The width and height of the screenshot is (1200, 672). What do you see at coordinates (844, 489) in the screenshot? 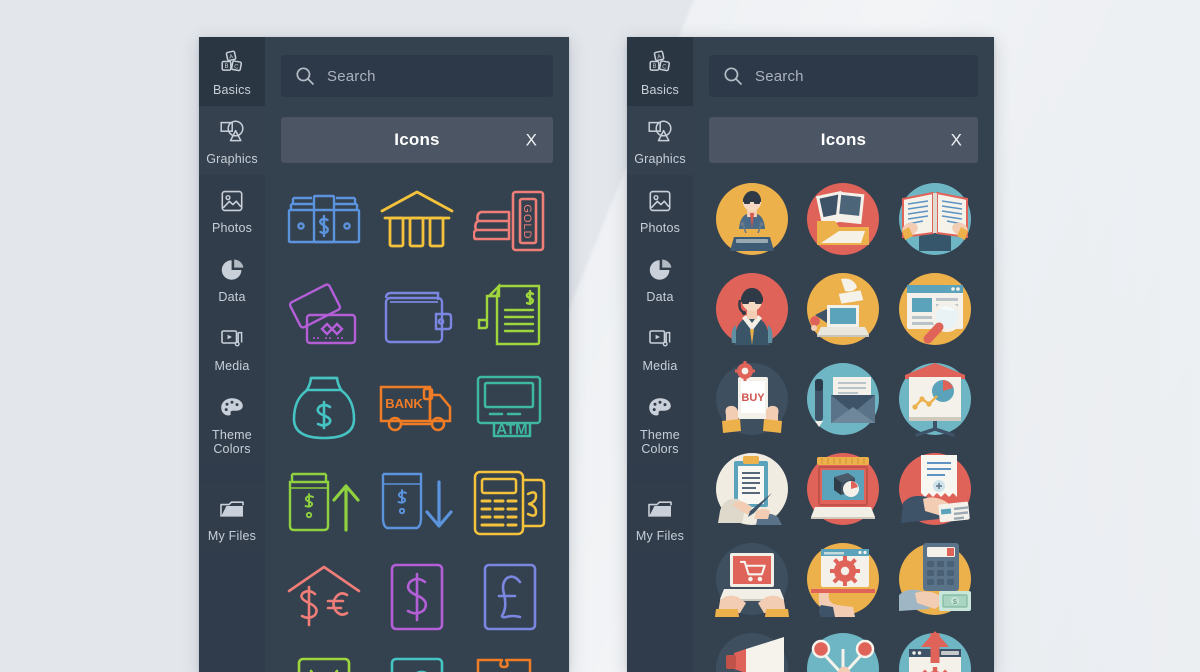
I see `asset-3d-box-laptop` at bounding box center [844, 489].